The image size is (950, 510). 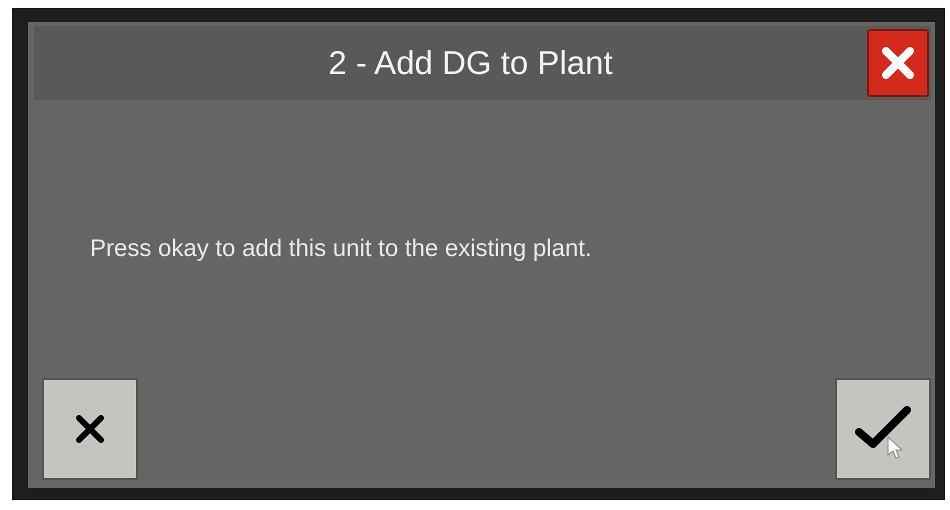 I want to click on close-button, so click(x=898, y=63).